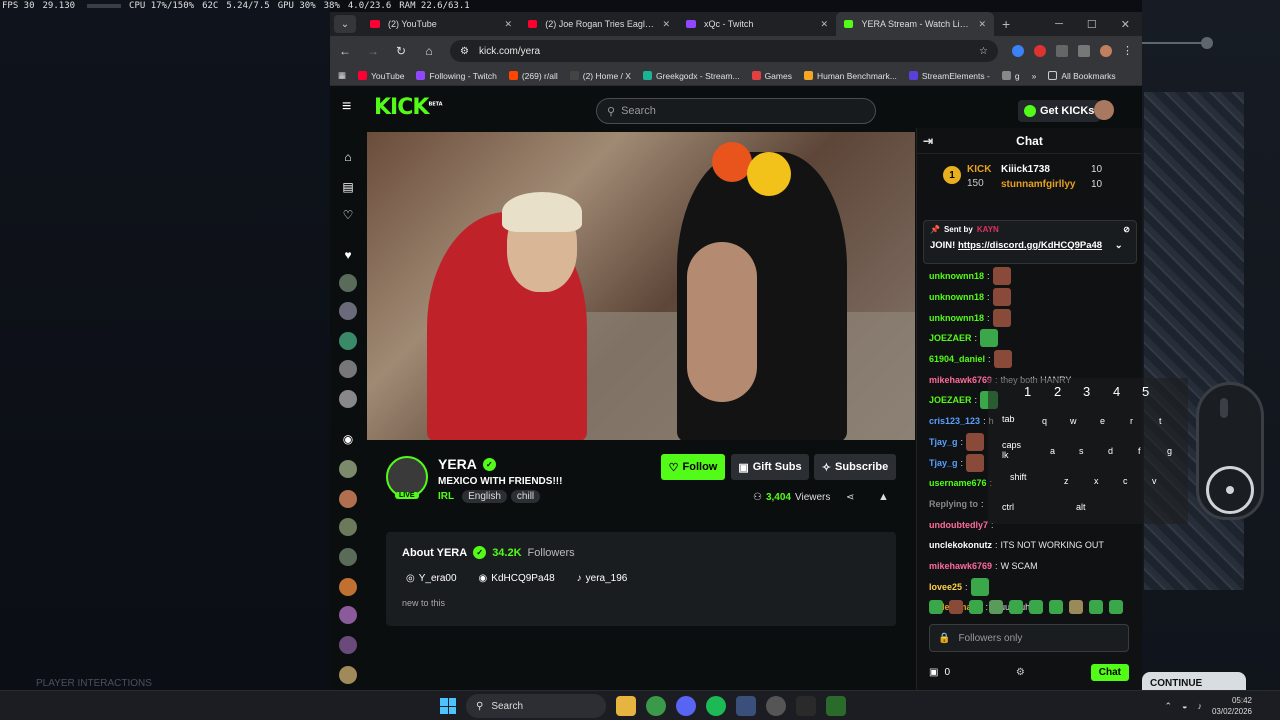 The height and width of the screenshot is (720, 1280). What do you see at coordinates (1109, 672) in the screenshot?
I see `chat-send-button: Chat` at bounding box center [1109, 672].